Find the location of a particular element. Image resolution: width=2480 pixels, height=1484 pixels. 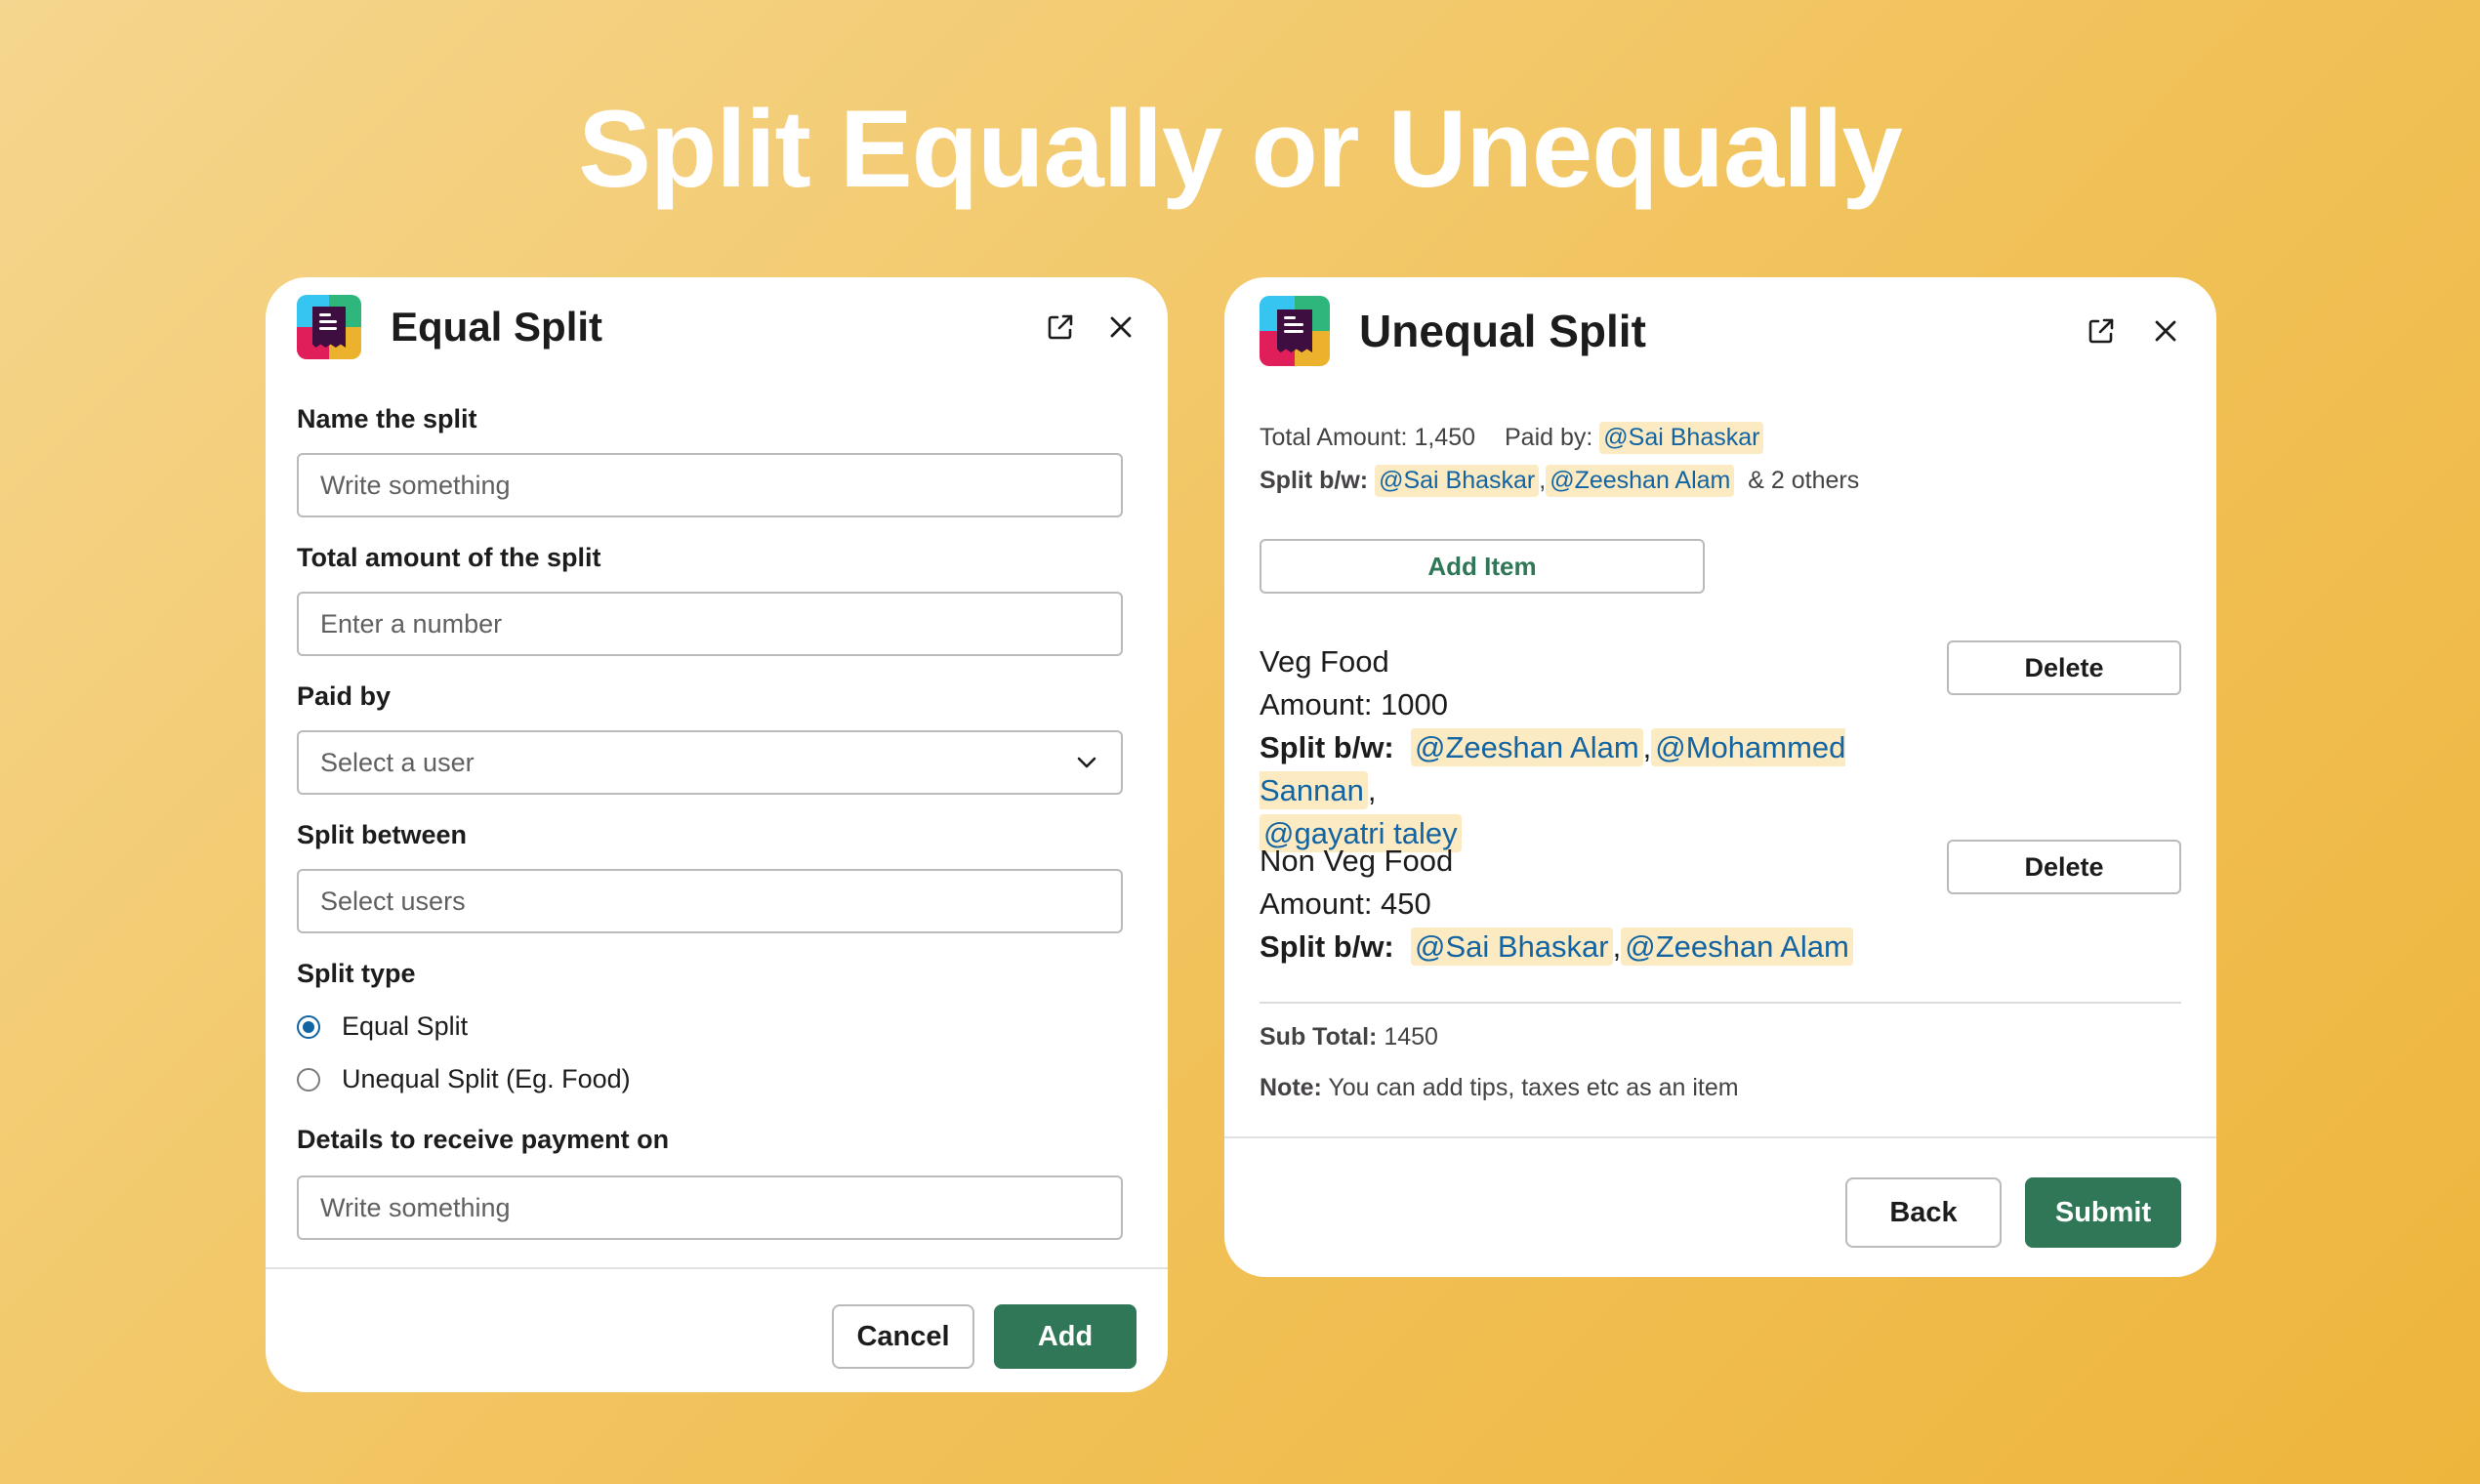

radio-equal-split: Equal Split is located at coordinates (382, 1027).